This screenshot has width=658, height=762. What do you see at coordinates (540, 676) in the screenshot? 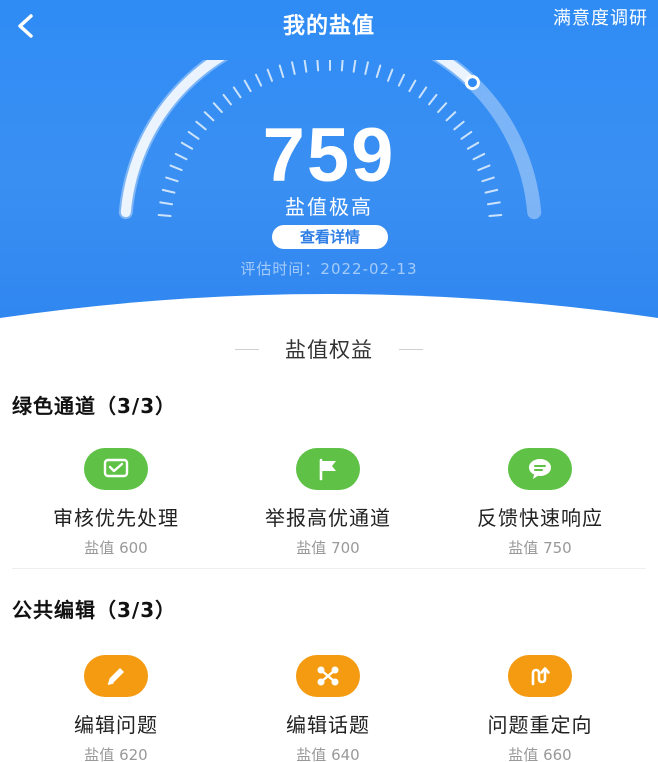
I see `redirect-icon` at bounding box center [540, 676].